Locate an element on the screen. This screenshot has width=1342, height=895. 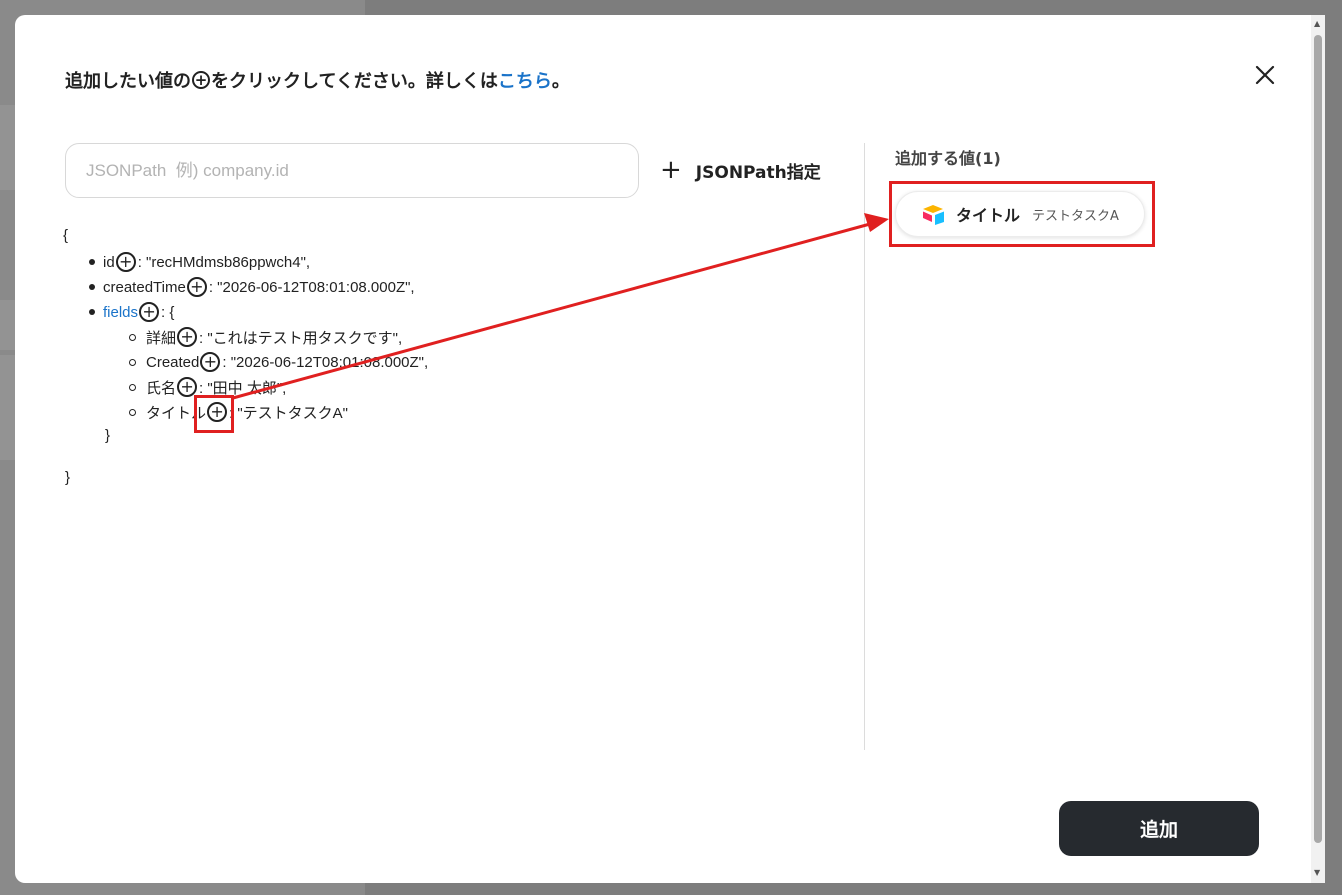
json-row: 詳細 + : "これはテスト用タスクです", is located at coordinates (265, 337).